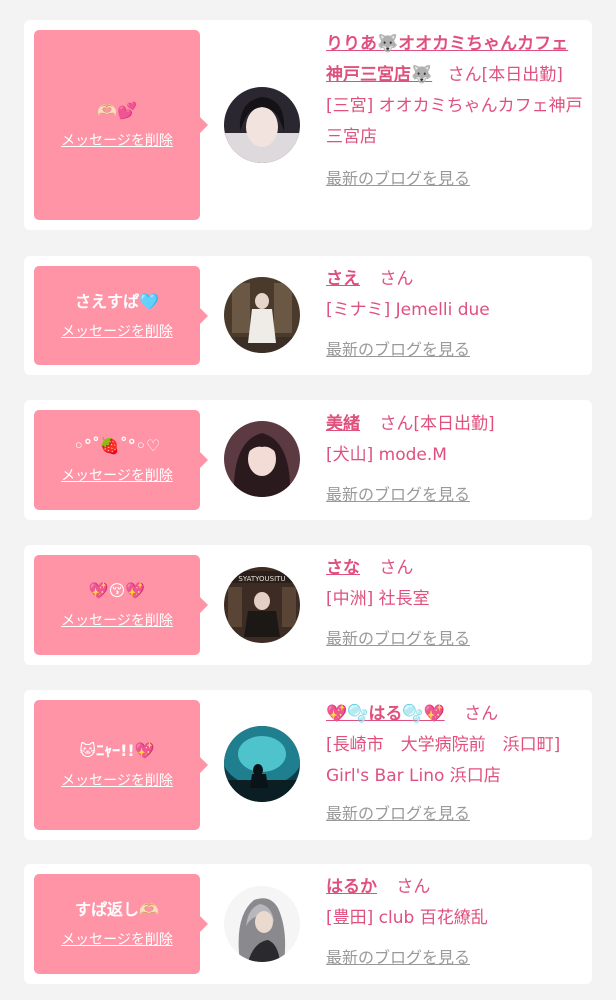 The height and width of the screenshot is (1000, 616). What do you see at coordinates (385, 714) in the screenshot?
I see `cast-name-link: 💖🫧はる🫧💖` at bounding box center [385, 714].